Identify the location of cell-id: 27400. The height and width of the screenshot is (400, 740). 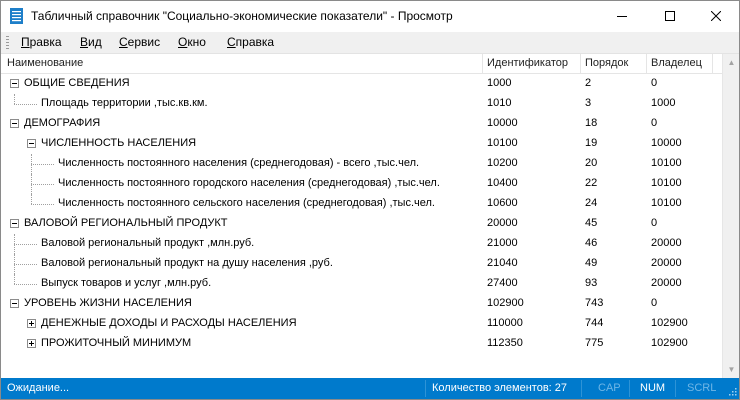
(502, 283).